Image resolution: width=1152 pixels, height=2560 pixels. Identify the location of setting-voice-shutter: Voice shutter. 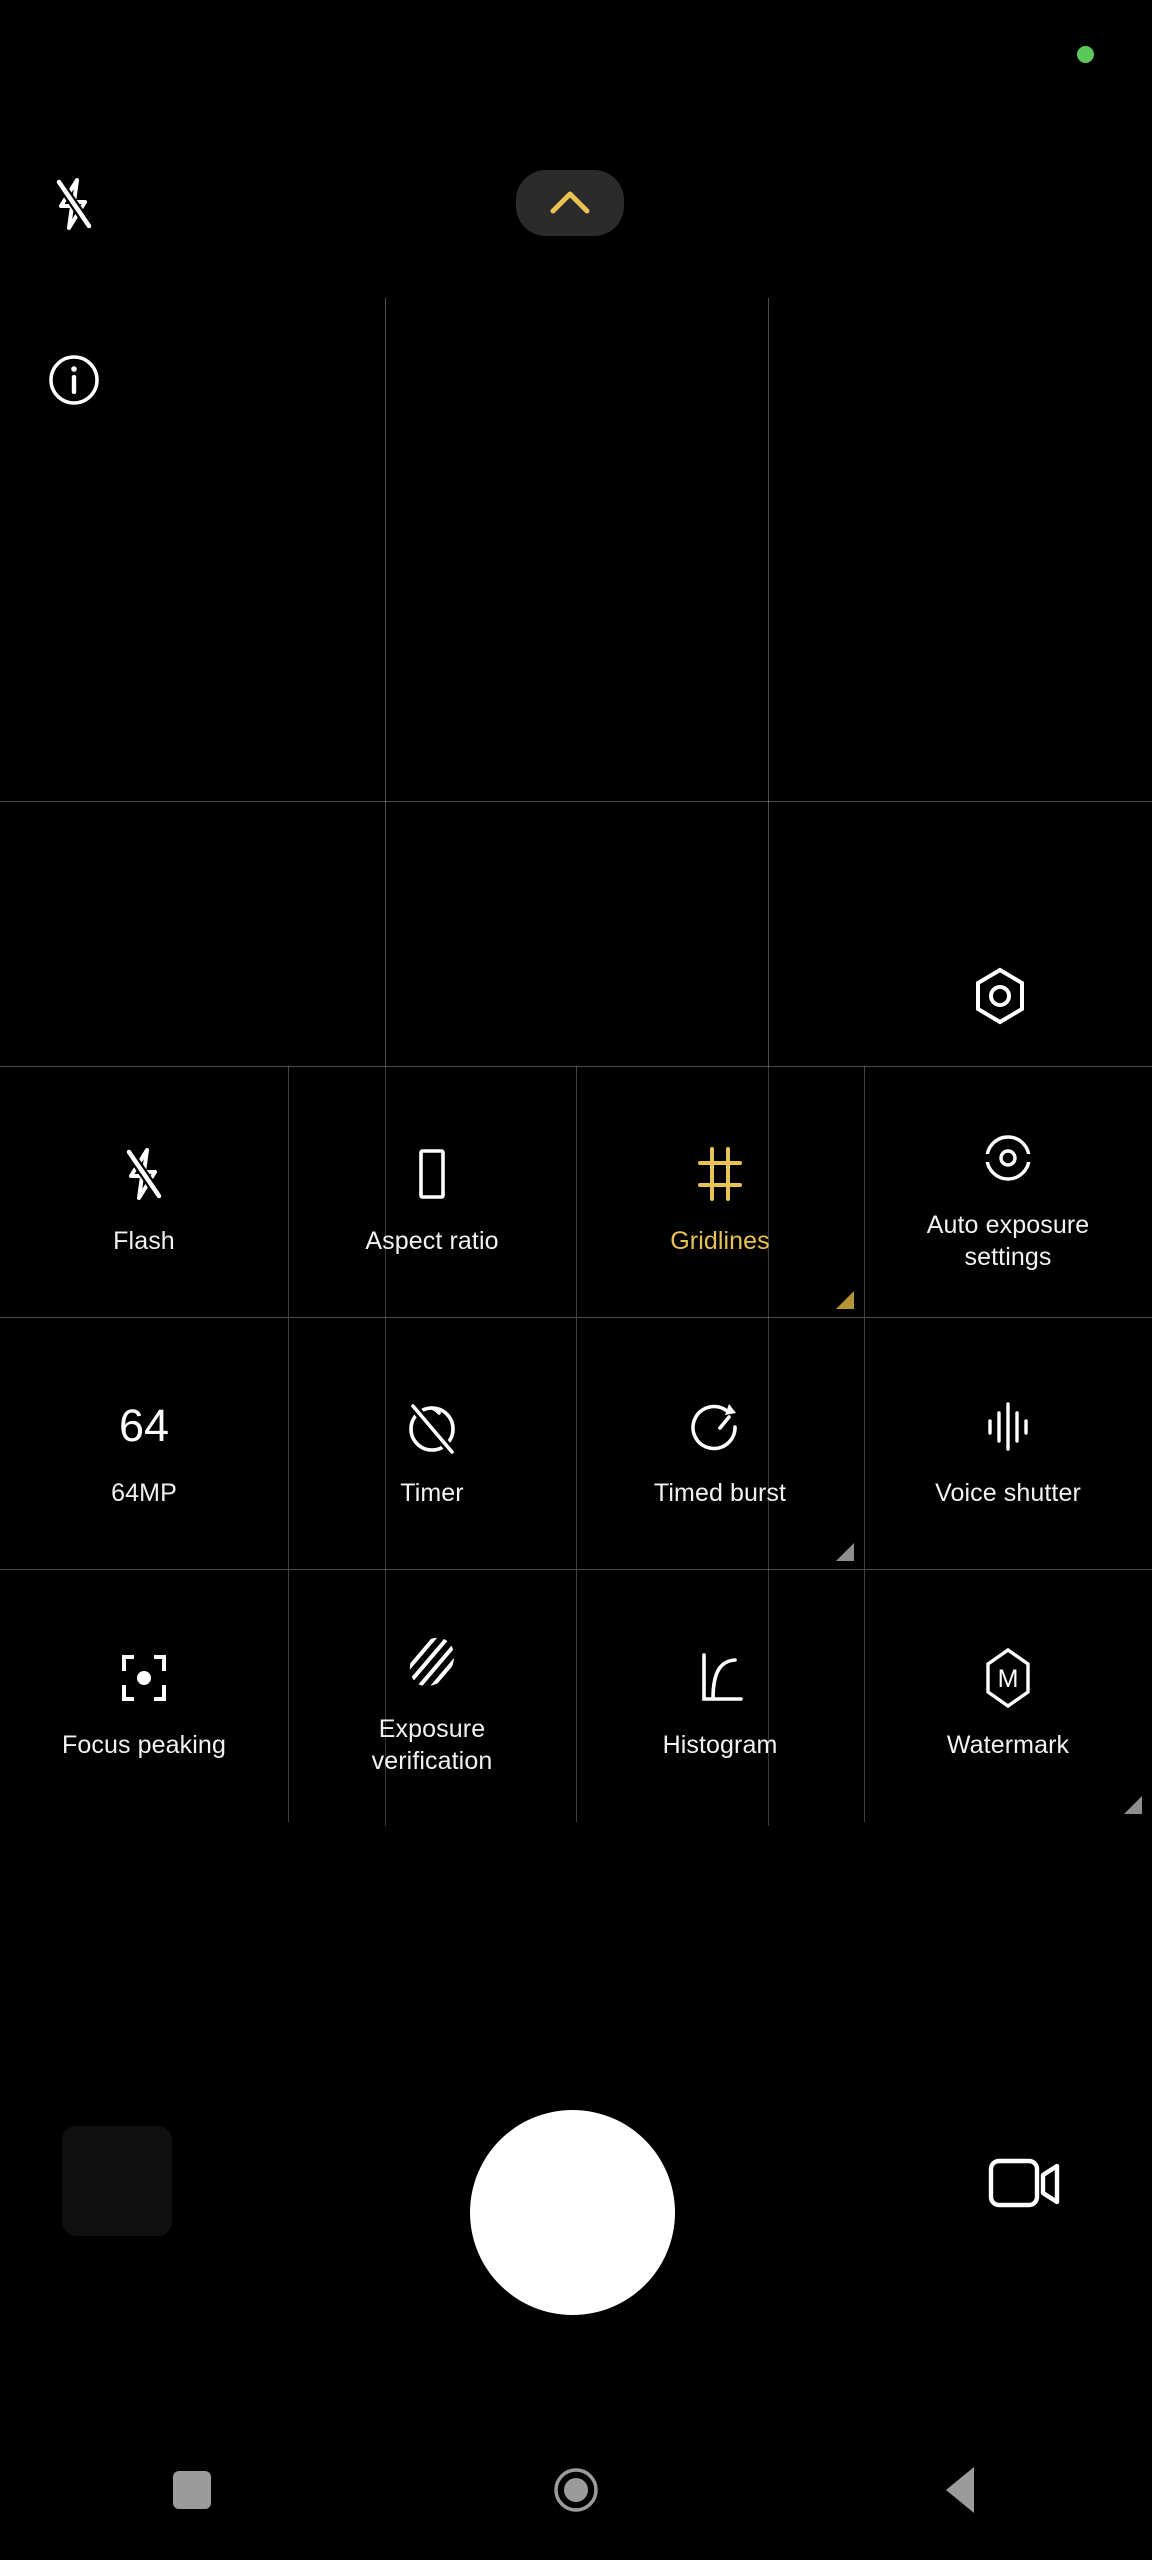
(1008, 1443).